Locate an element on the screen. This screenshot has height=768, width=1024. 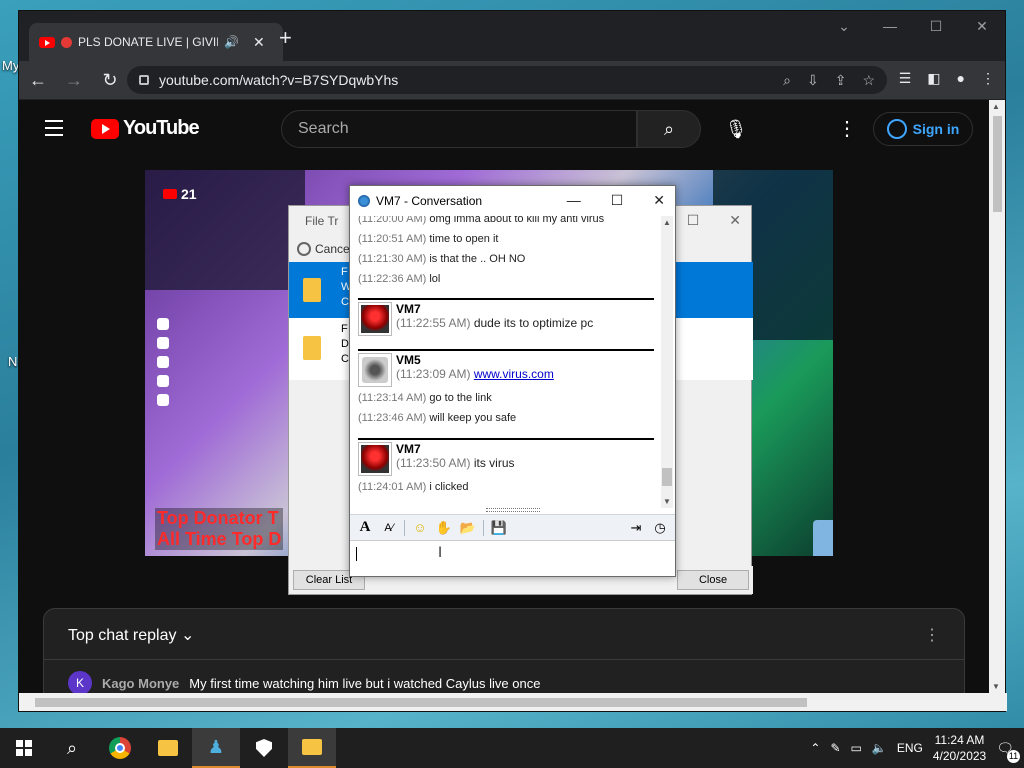
chat-title-label: Top chat replay is located at coordinates (122, 635).